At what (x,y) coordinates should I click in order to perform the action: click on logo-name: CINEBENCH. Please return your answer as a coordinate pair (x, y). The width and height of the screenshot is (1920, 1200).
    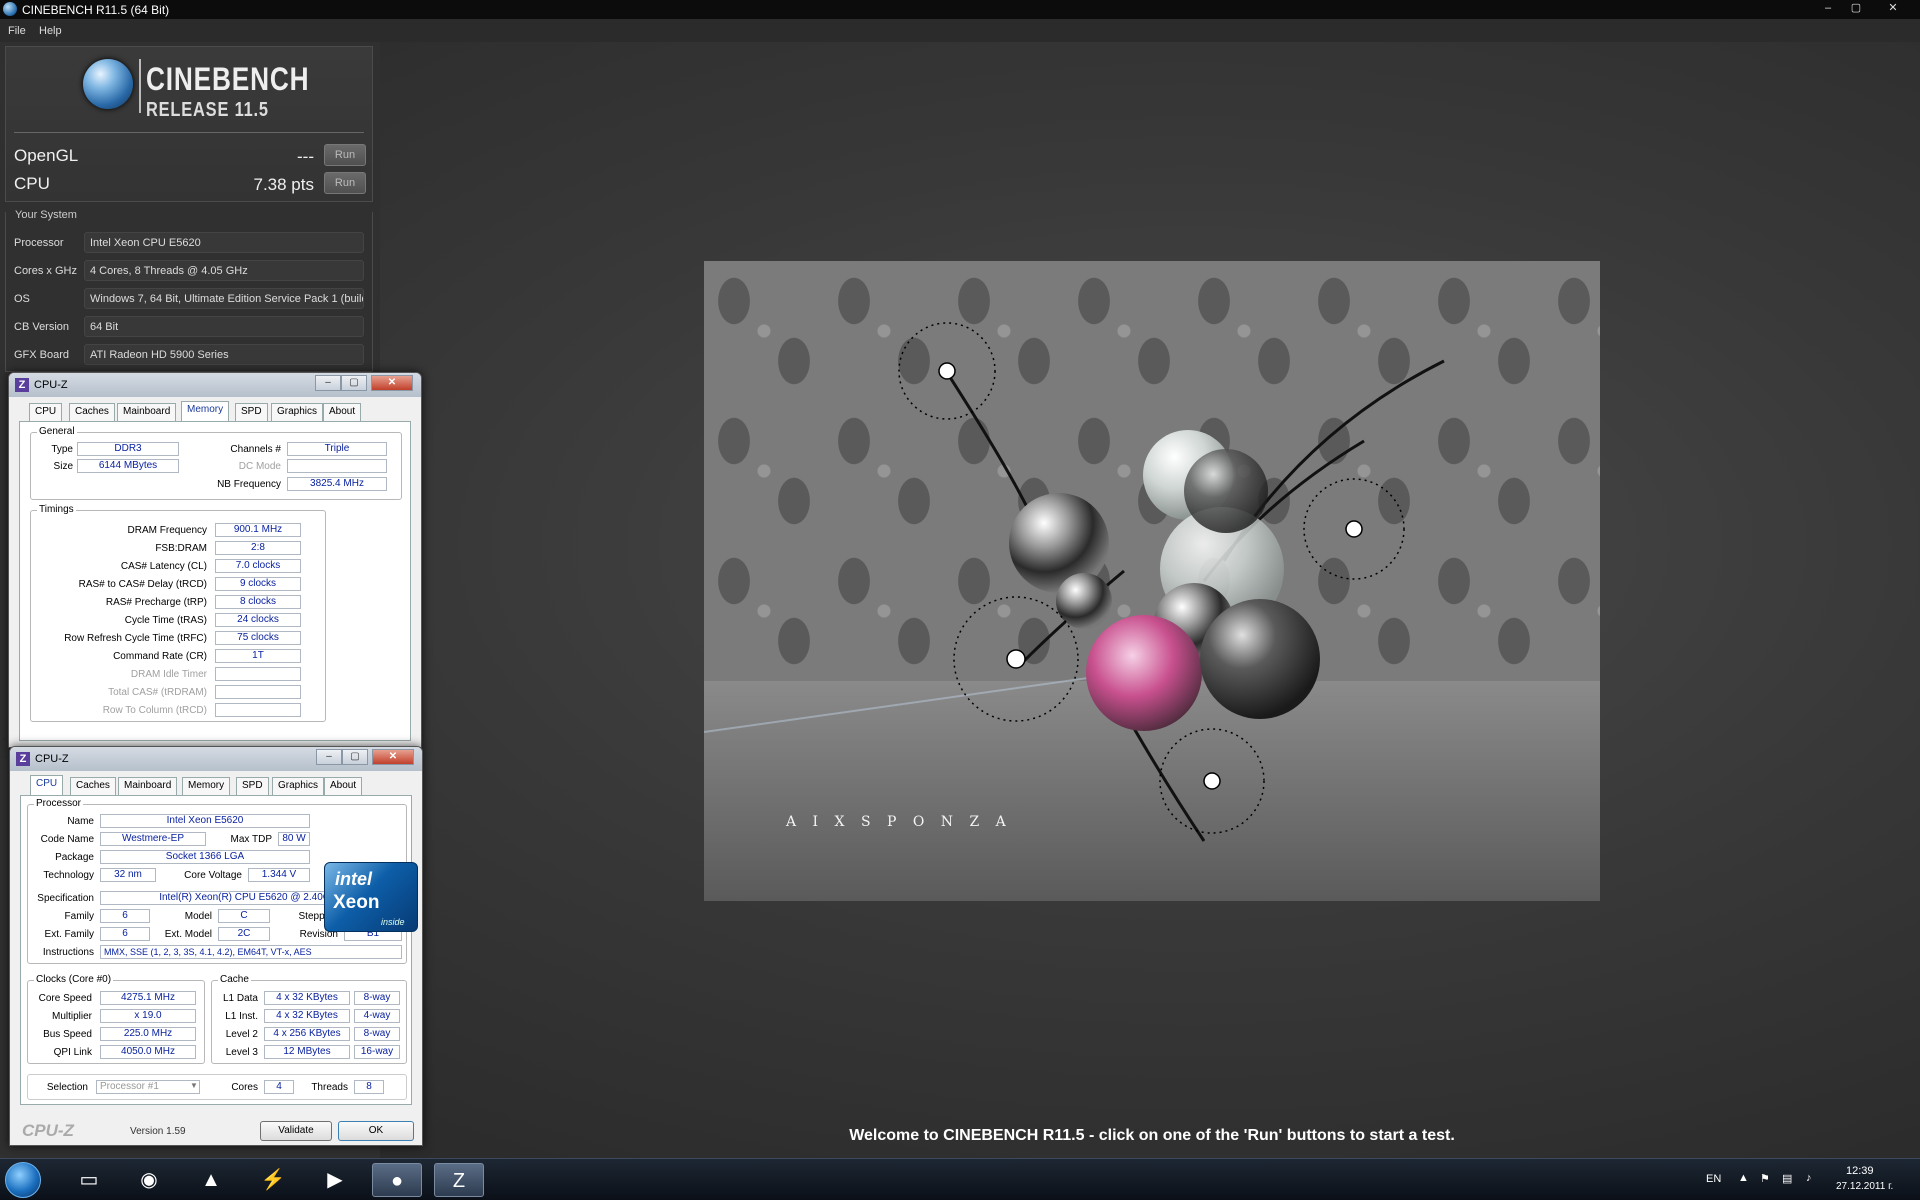
    Looking at the image, I should click on (228, 79).